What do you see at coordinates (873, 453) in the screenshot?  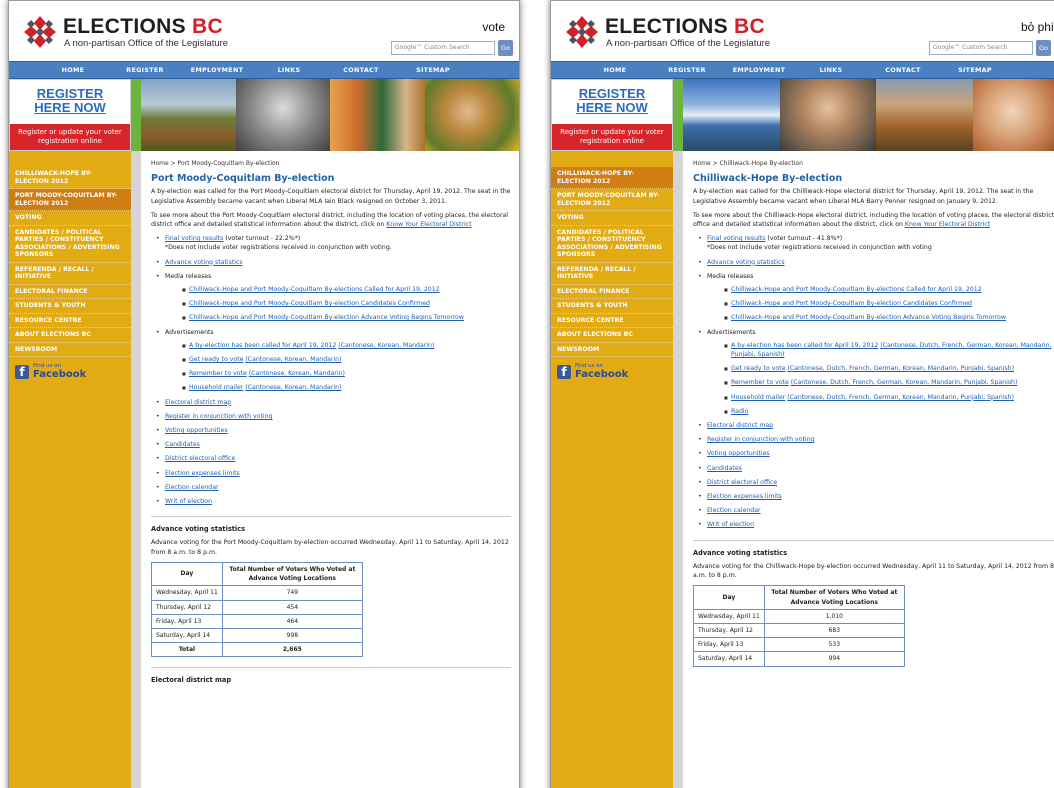 I see `list-item: Voting opportunities` at bounding box center [873, 453].